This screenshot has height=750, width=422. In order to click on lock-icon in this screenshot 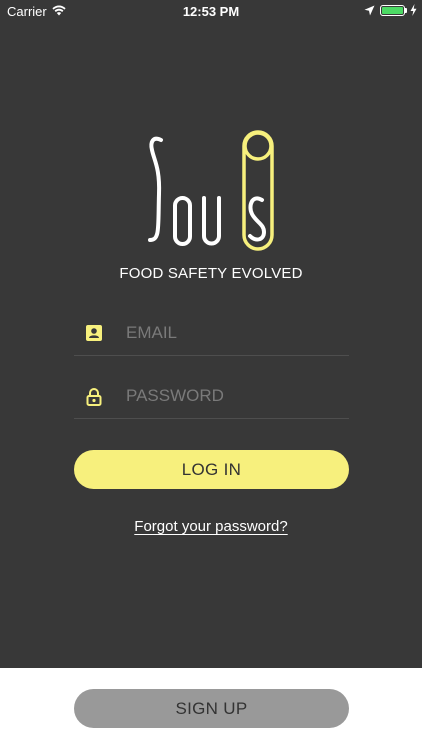, I will do `click(94, 397)`.